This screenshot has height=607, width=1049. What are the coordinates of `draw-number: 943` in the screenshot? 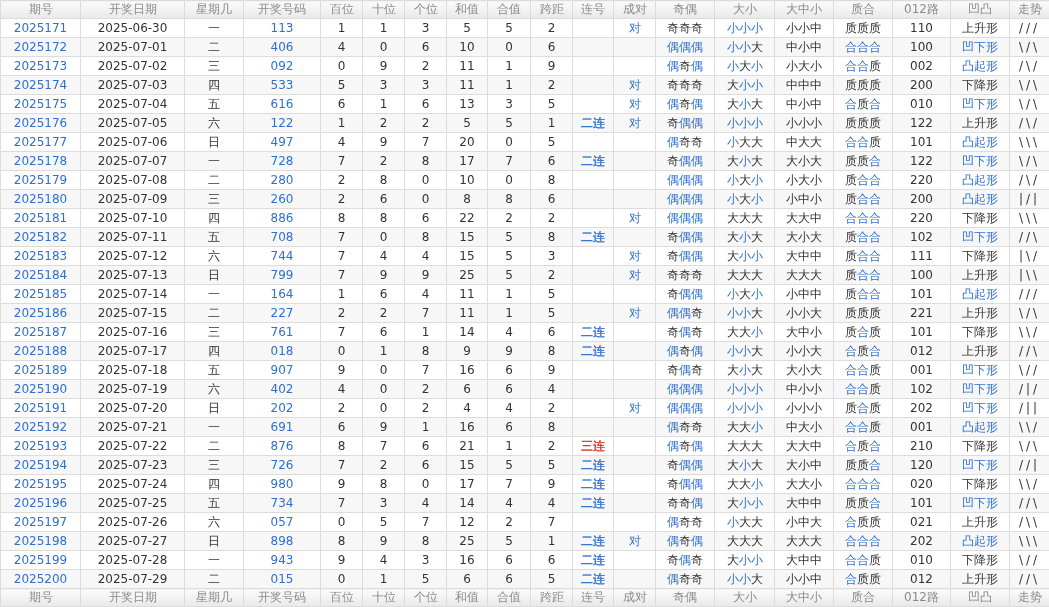 It's located at (282, 560).